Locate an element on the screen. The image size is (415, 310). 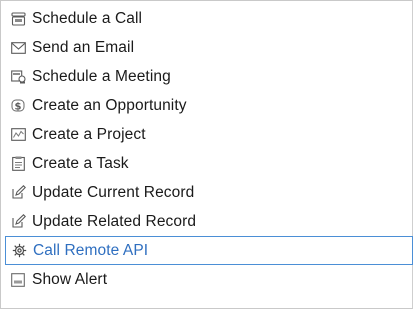
menu-item-label: Create a Project is located at coordinates (89, 134).